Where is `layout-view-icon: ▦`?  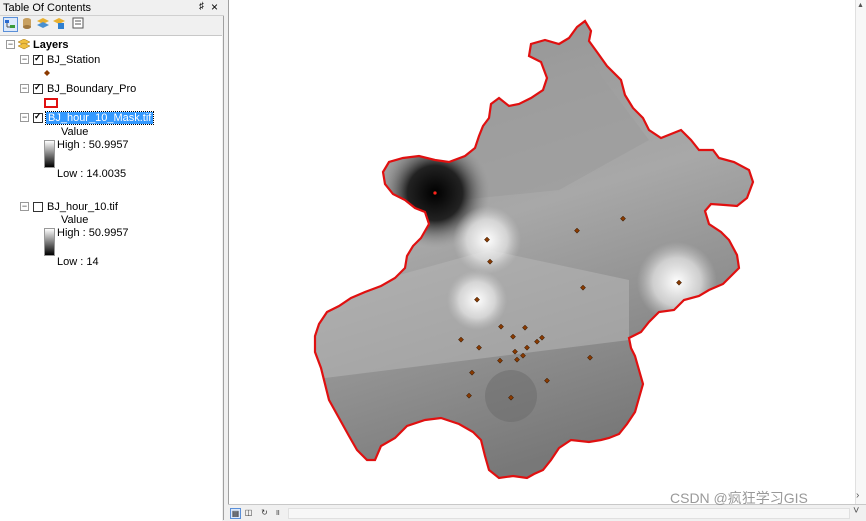 layout-view-icon: ▦ is located at coordinates (235, 513).